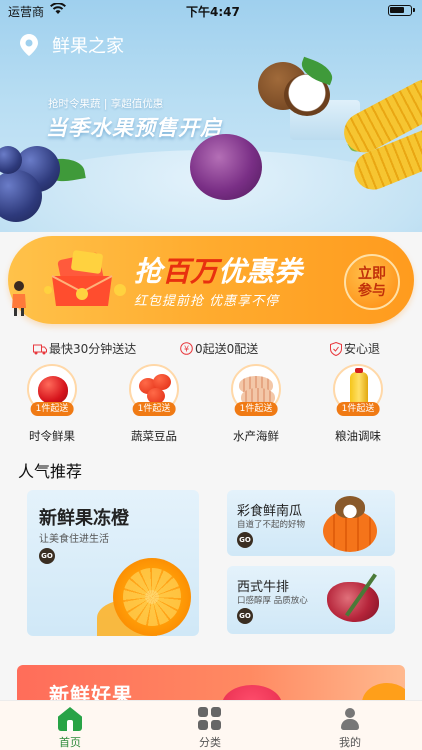 This screenshot has width=422, height=750. Describe the element at coordinates (26, 12) in the screenshot. I see `carrier-label: 运营商` at that location.